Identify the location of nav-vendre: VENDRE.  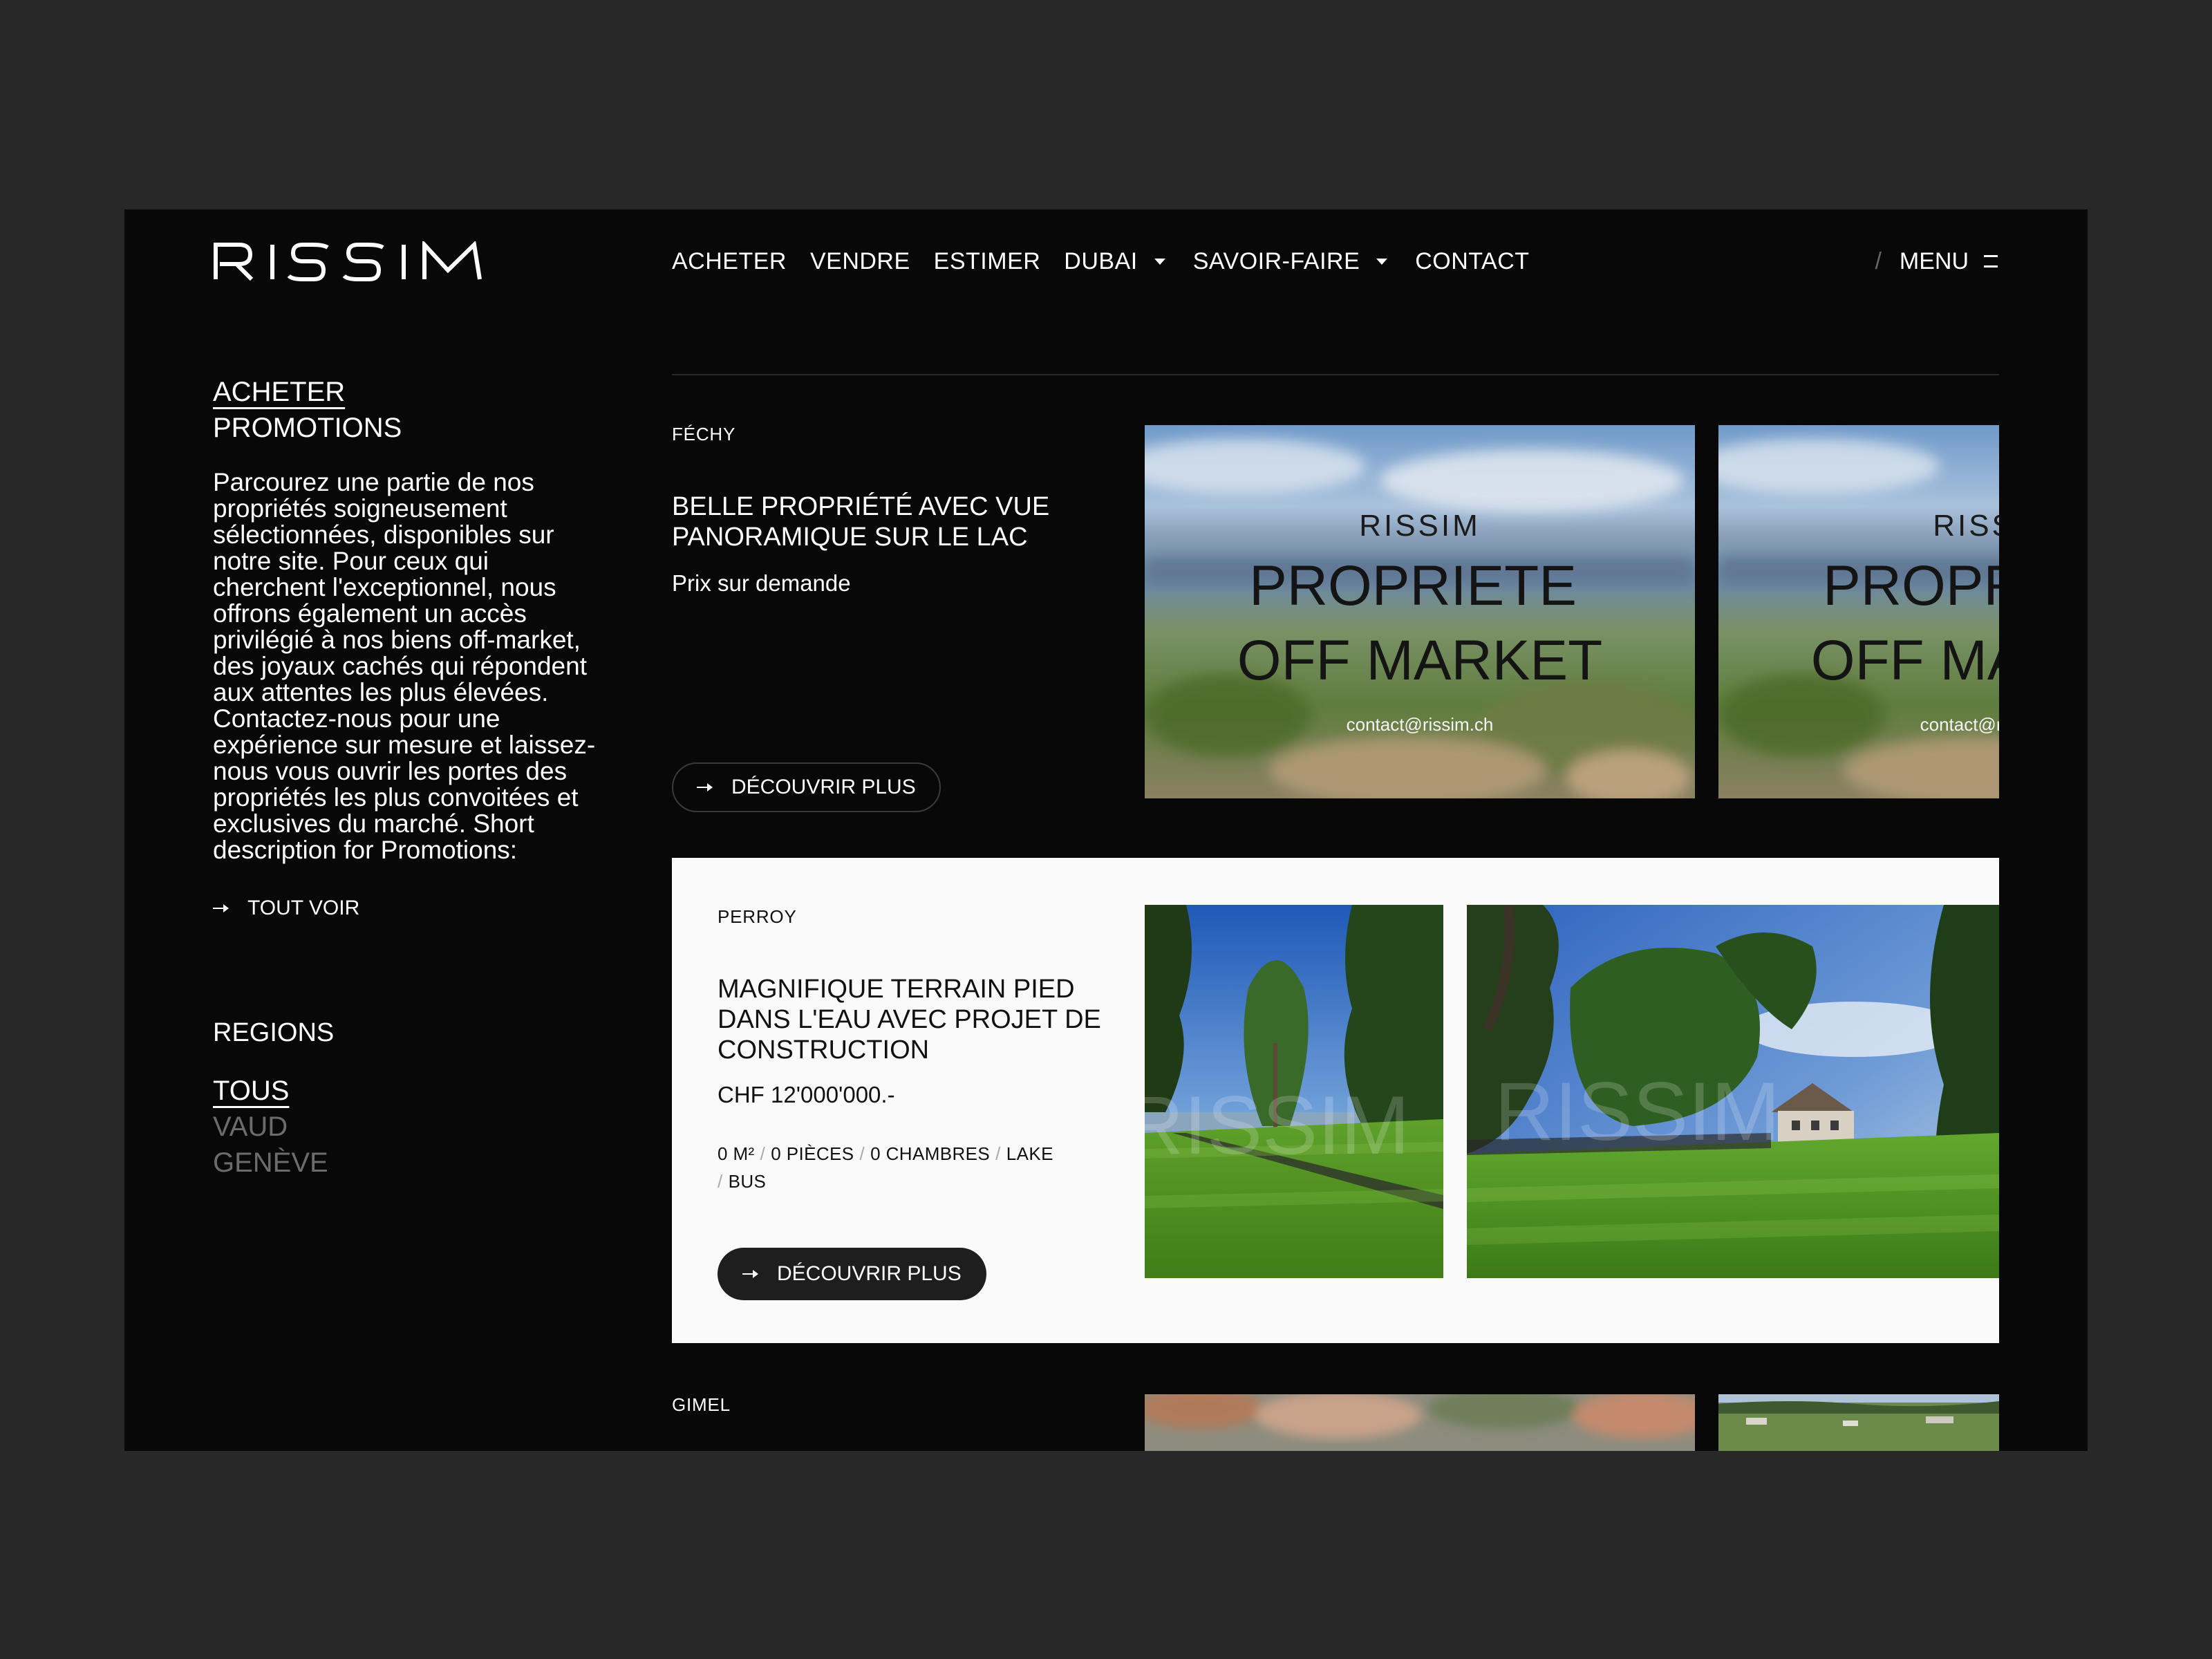
(860, 261).